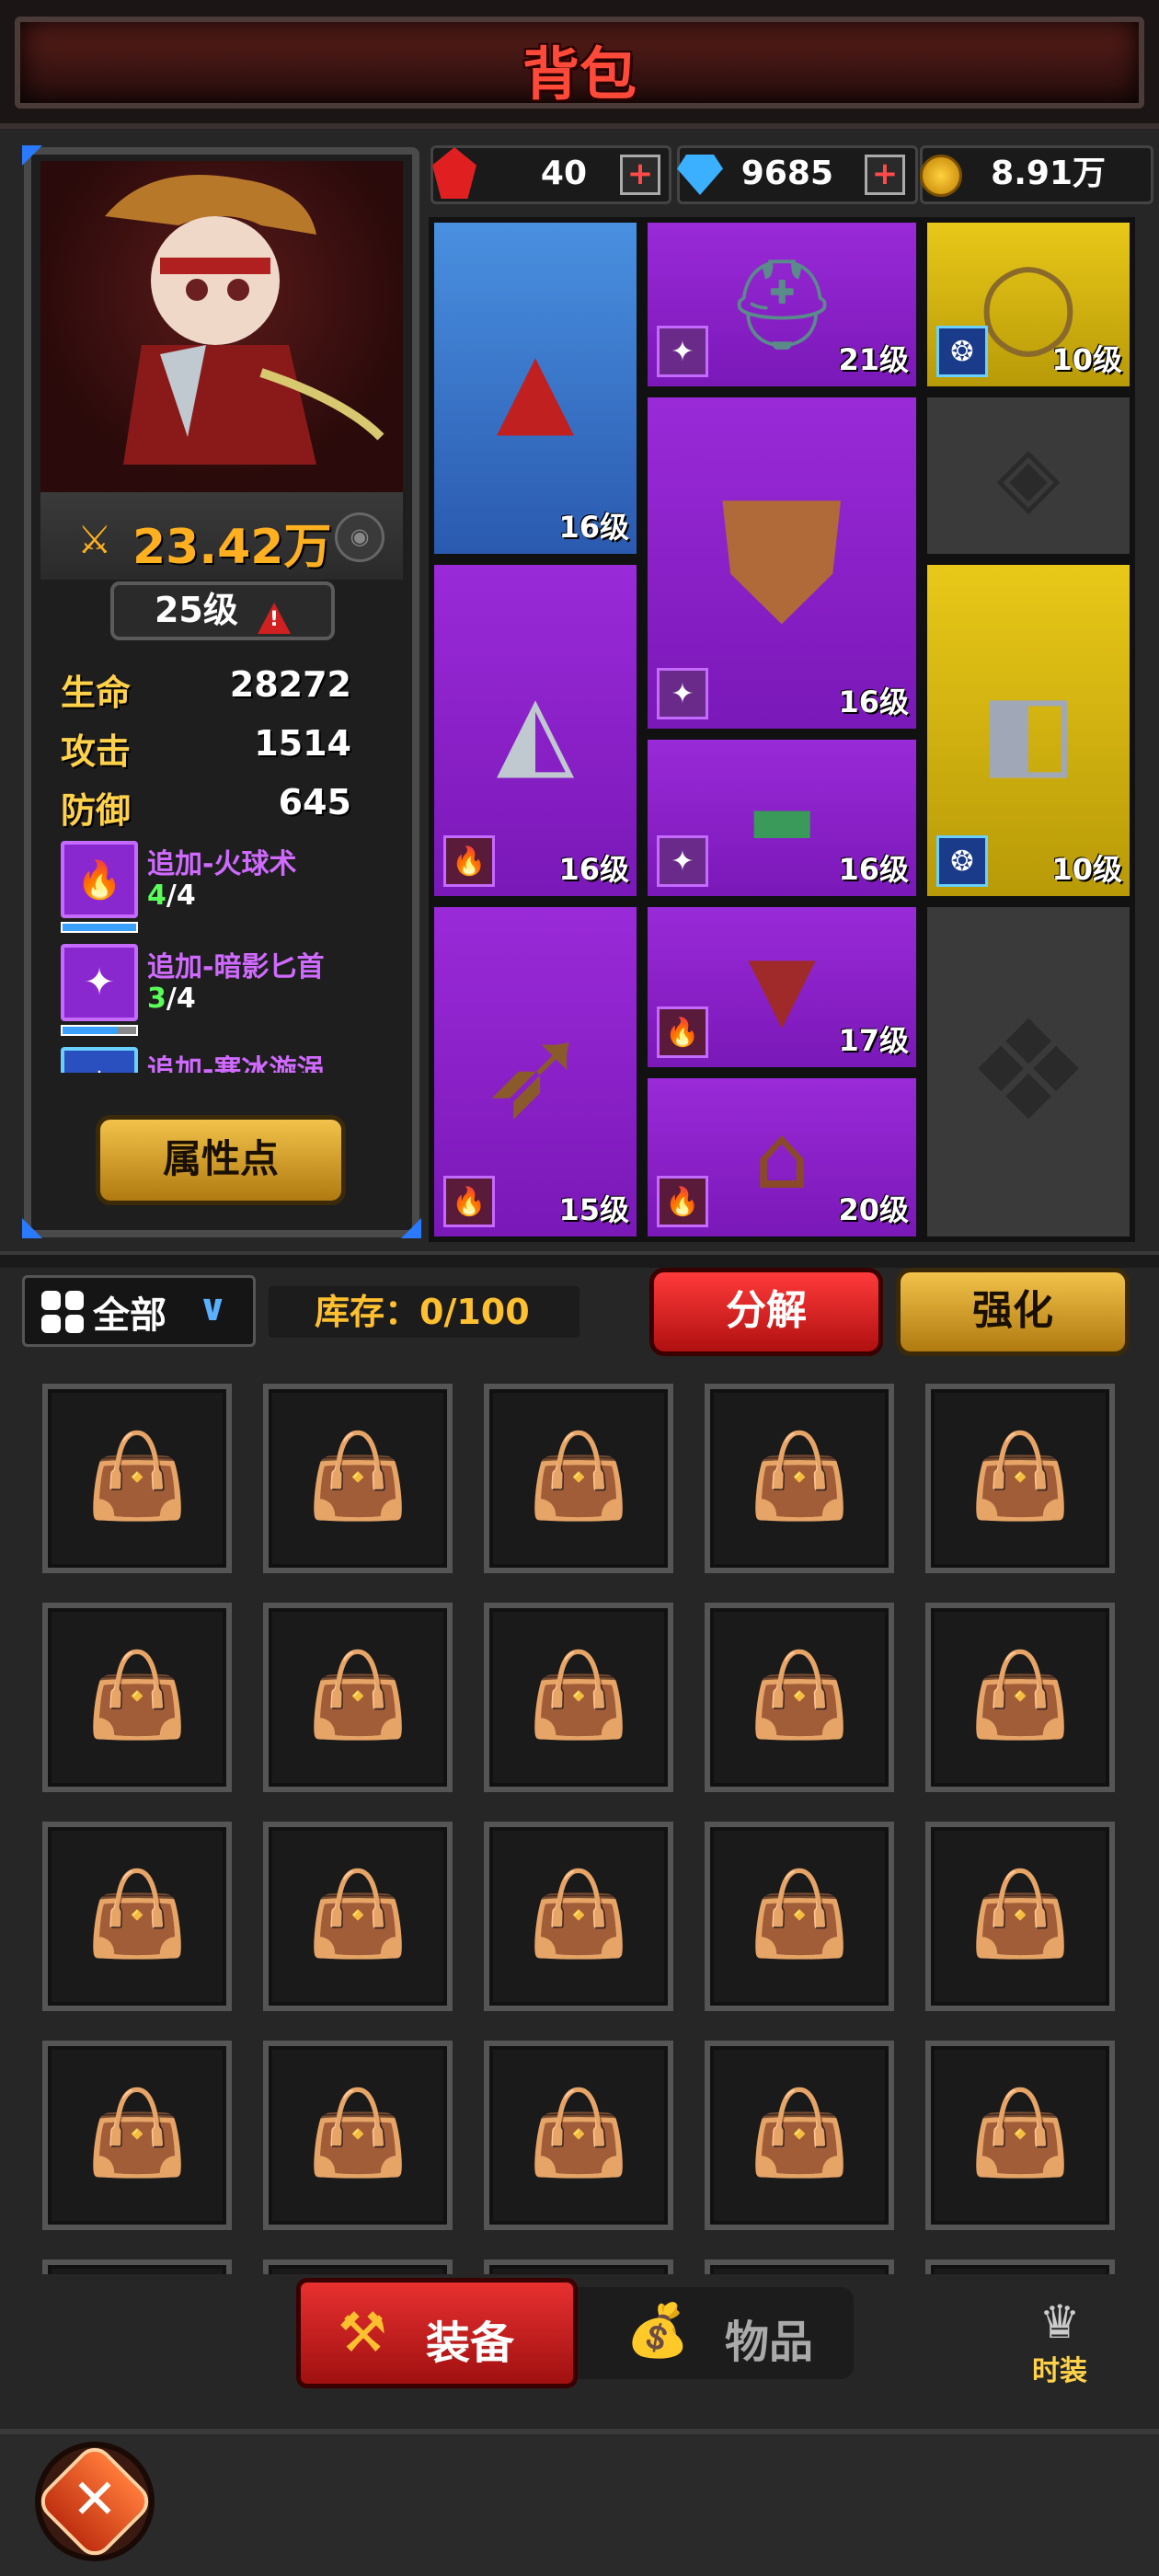 The image size is (1159, 2576). What do you see at coordinates (94, 539) in the screenshot?
I see `swords-icon: ⚔` at bounding box center [94, 539].